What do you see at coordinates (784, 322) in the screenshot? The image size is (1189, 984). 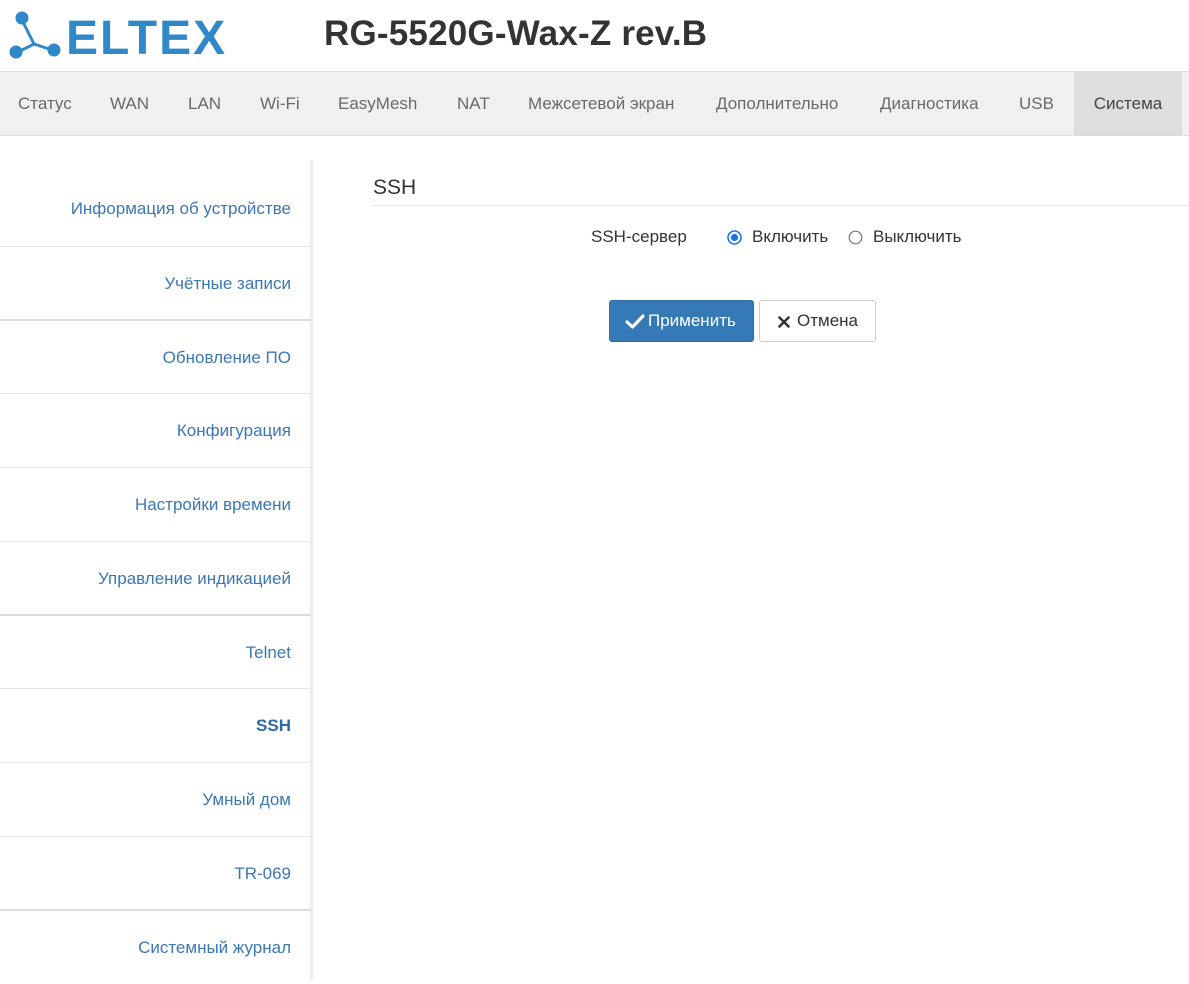 I see `close-icon` at bounding box center [784, 322].